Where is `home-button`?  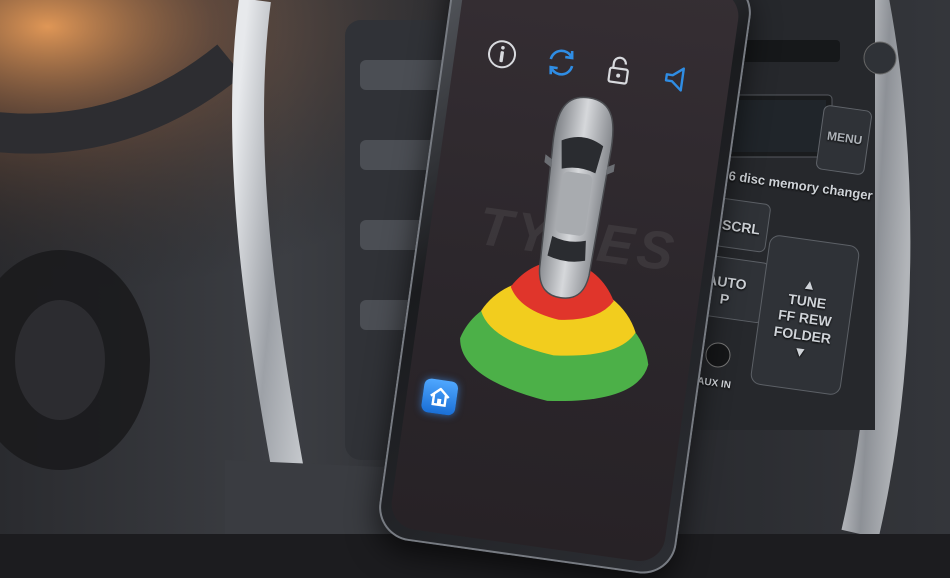
home-button is located at coordinates (439, 397).